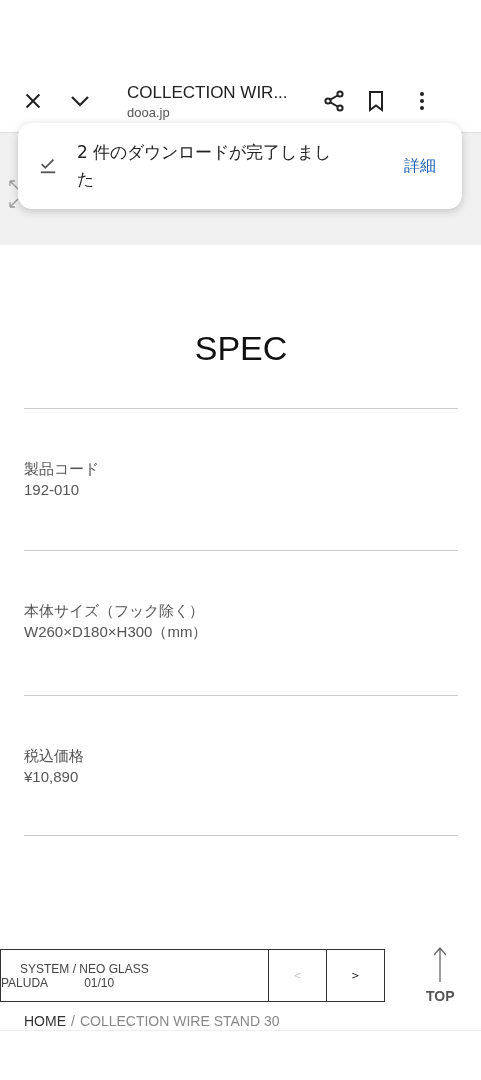 The image size is (481, 1080). Describe the element at coordinates (45, 1021) in the screenshot. I see `breadcrumb-link: HOME` at that location.